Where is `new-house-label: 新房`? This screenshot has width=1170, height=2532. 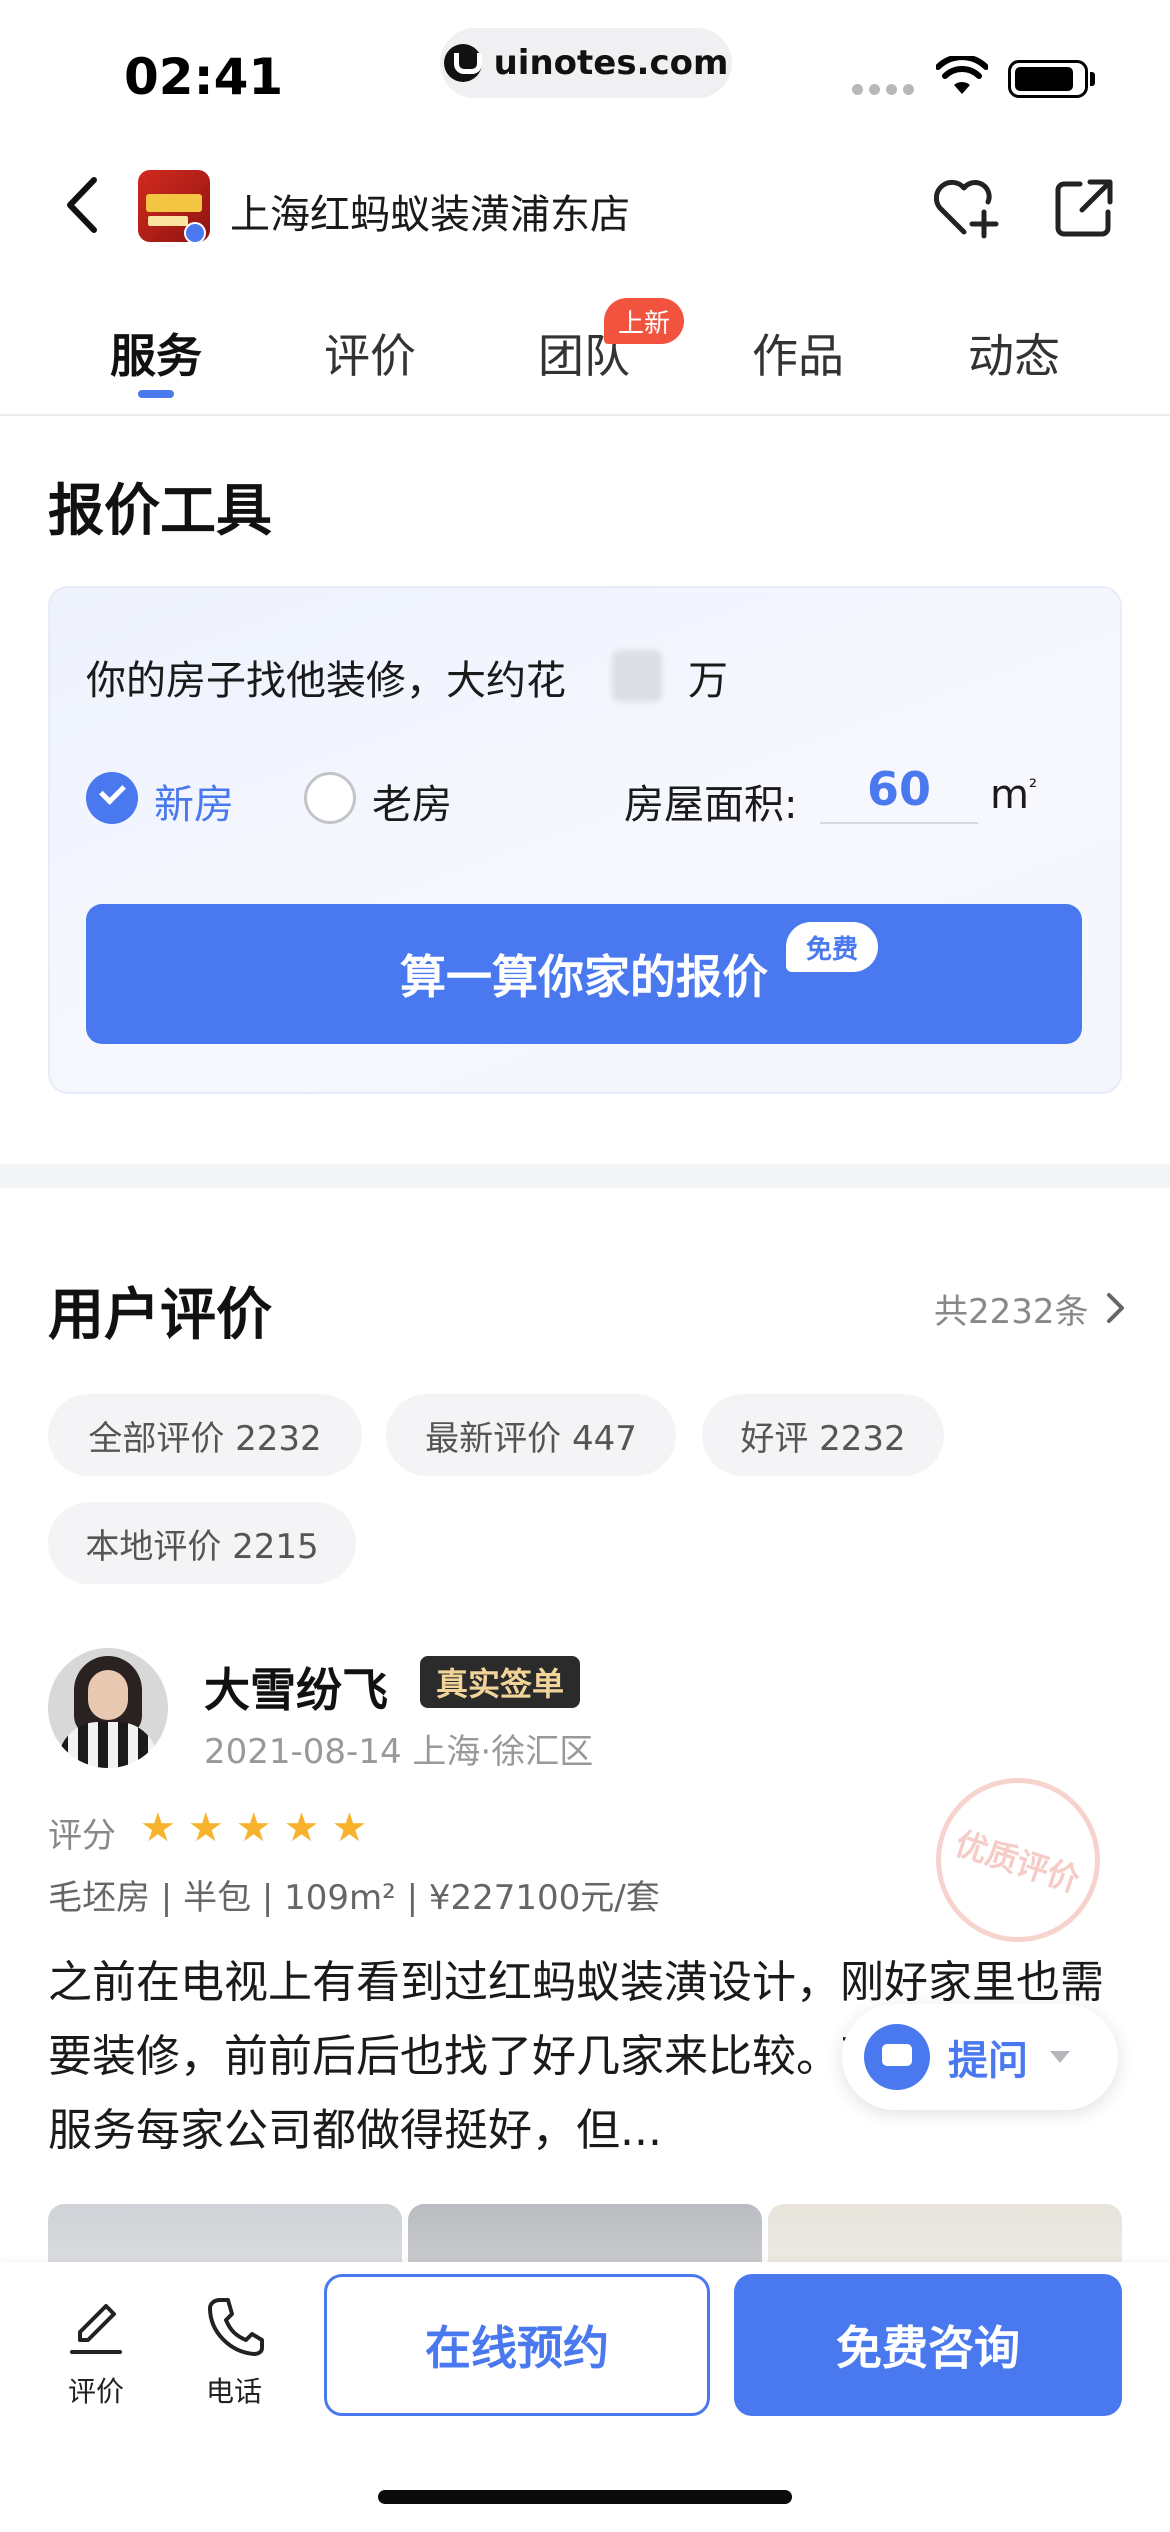
new-house-label: 新房 is located at coordinates (194, 801).